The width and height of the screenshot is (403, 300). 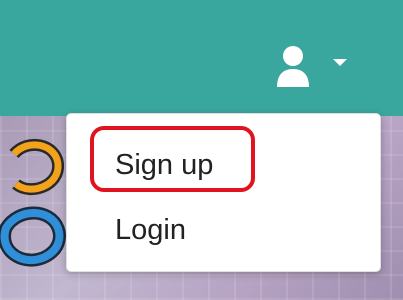 I want to click on user-menu-toggle, so click(x=314, y=65).